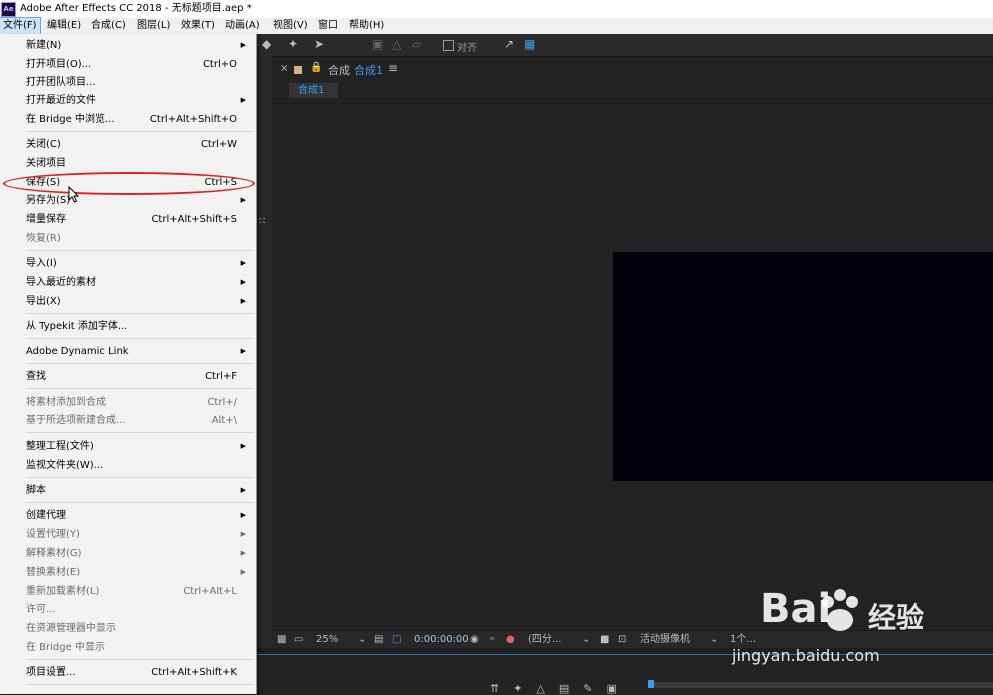 This screenshot has width=993, height=695. Describe the element at coordinates (128, 301) in the screenshot. I see `menu-item-export: 导出(X) ▶` at that location.